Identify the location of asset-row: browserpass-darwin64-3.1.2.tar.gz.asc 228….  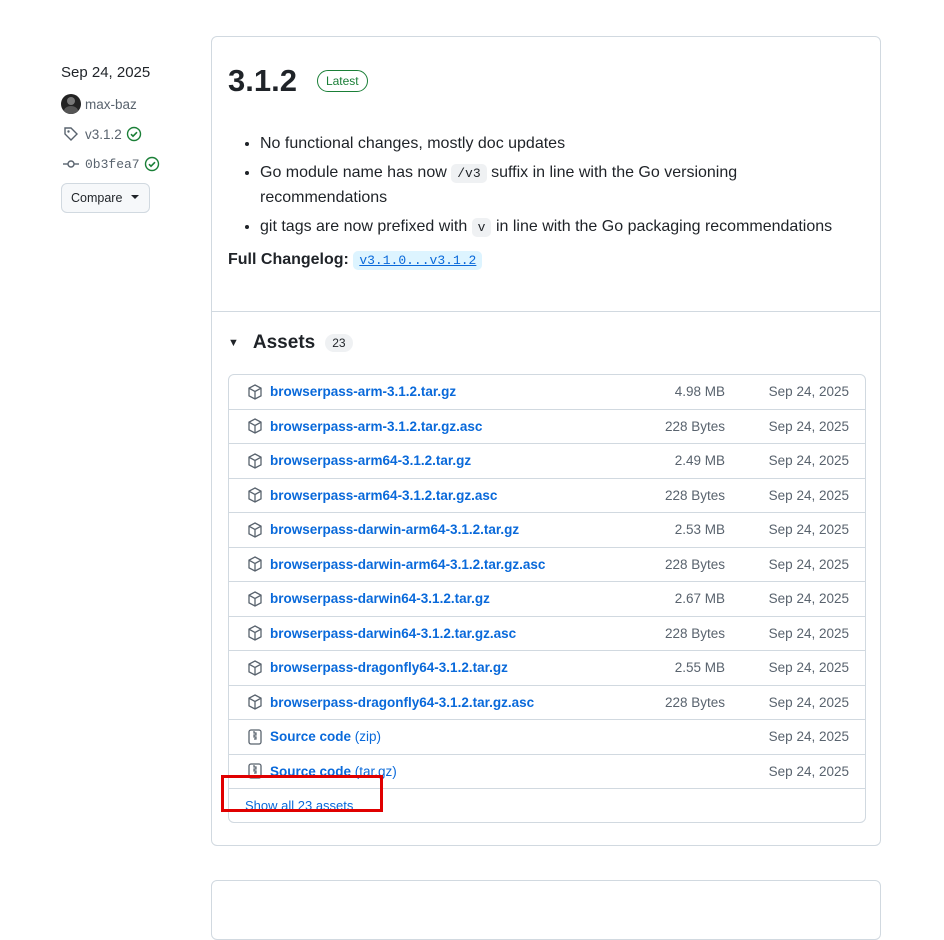
(547, 634).